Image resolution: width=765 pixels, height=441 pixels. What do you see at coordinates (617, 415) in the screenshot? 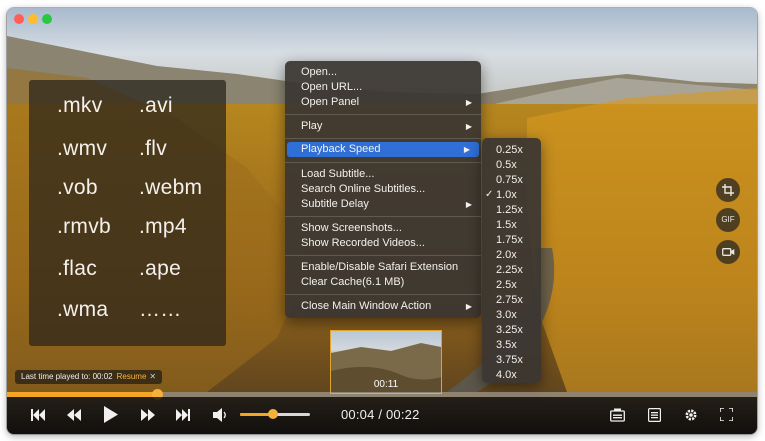
I see `screenshot-icon` at bounding box center [617, 415].